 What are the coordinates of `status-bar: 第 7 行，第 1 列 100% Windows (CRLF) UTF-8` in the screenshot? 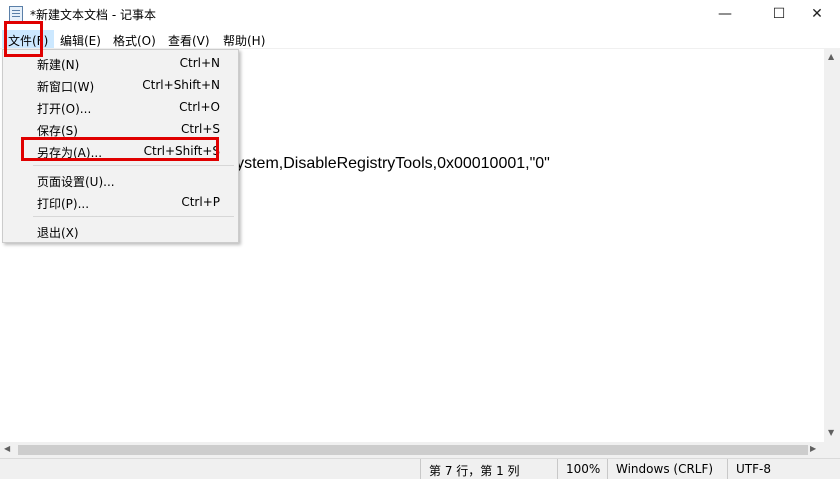 It's located at (420, 468).